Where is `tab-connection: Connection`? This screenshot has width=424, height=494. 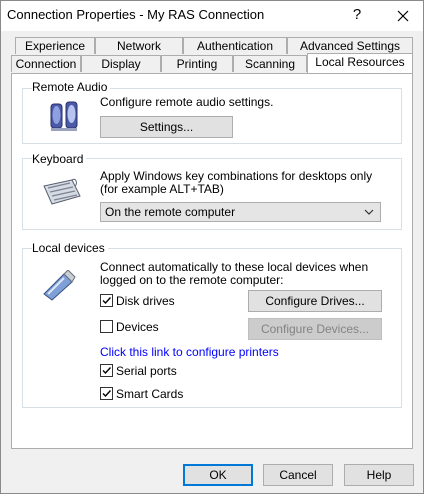 tab-connection: Connection is located at coordinates (46, 63).